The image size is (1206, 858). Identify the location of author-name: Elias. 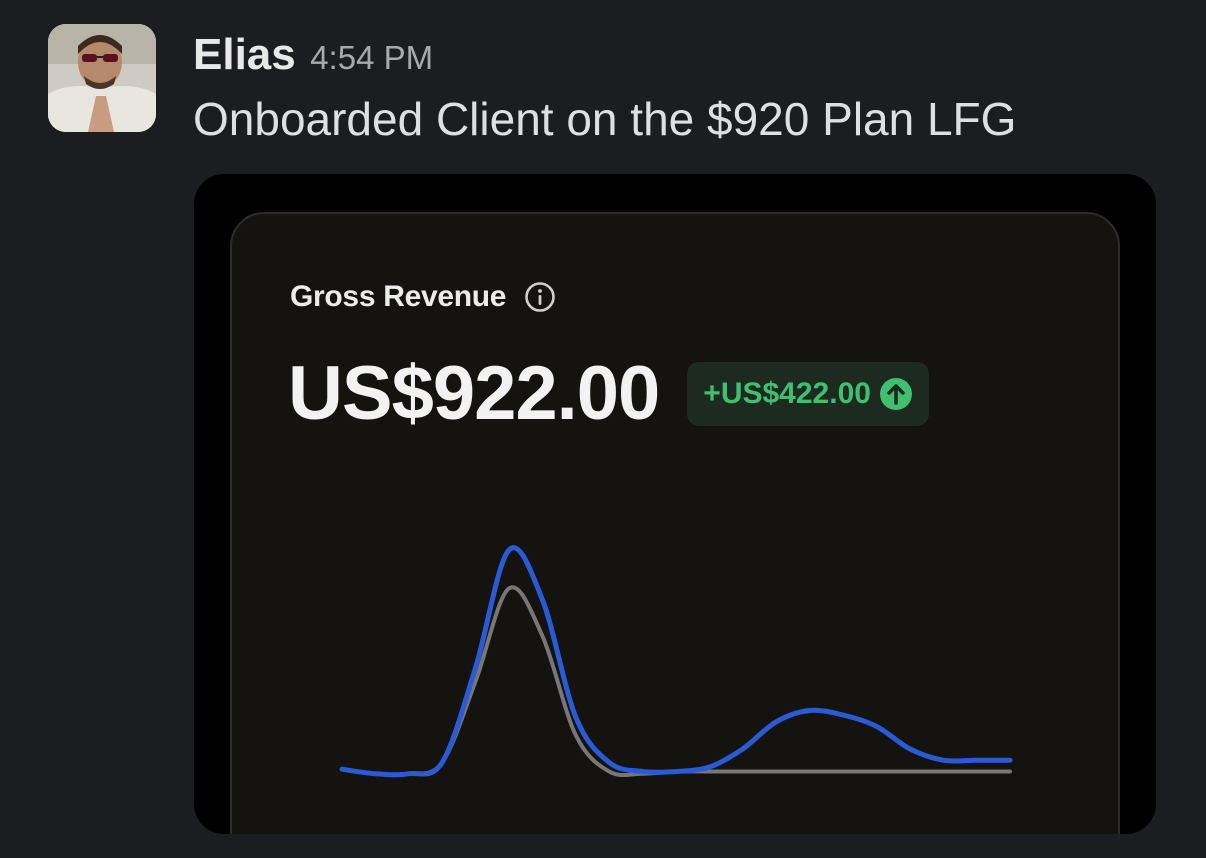
(244, 54).